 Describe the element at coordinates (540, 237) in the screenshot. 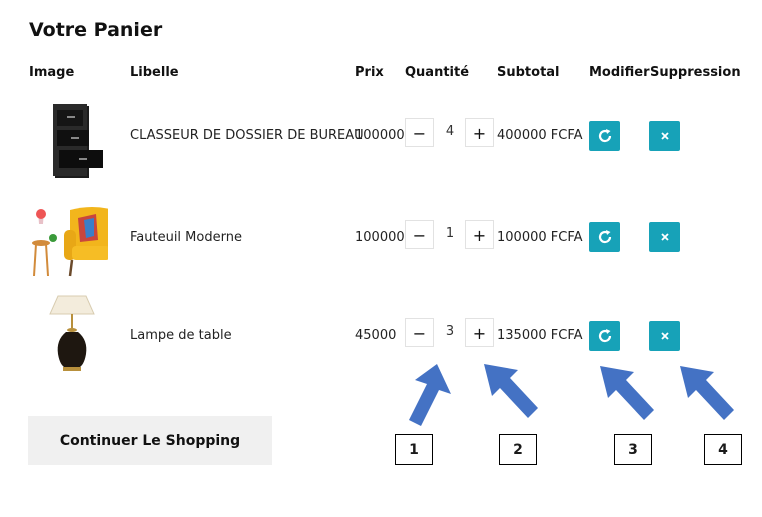

I see `product-subtotal: 100000 FCFA` at that location.